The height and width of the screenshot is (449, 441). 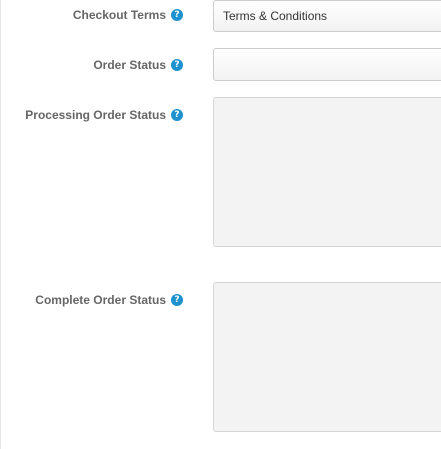 What do you see at coordinates (119, 15) in the screenshot?
I see `checkout-terms-label: Checkout Terms` at bounding box center [119, 15].